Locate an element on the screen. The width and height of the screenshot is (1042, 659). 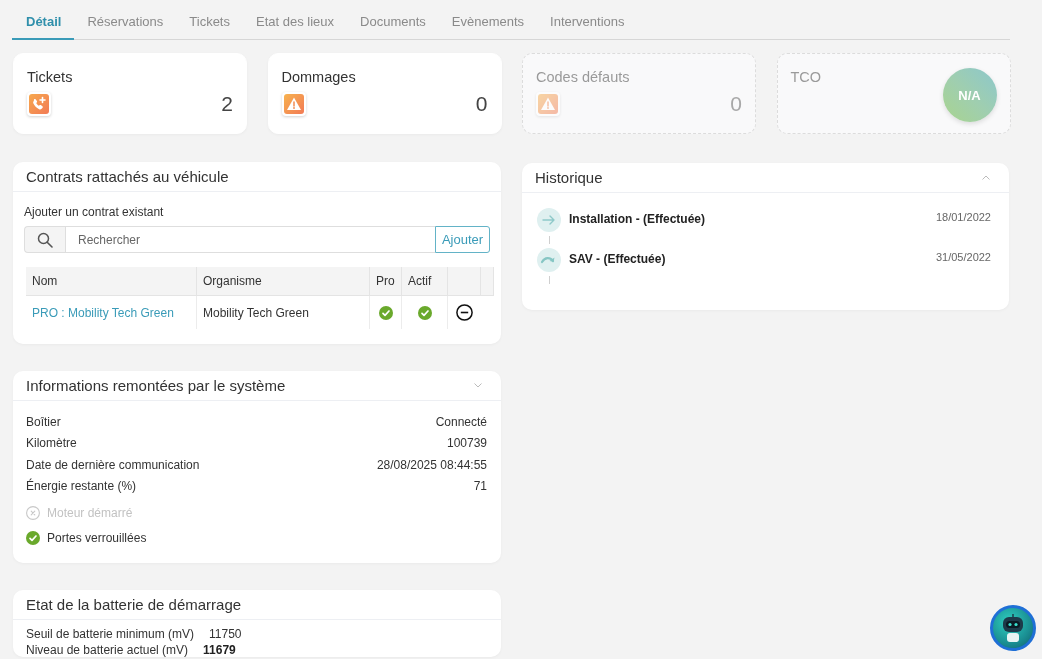
event-date: 31/05/2022 is located at coordinates (963, 258).